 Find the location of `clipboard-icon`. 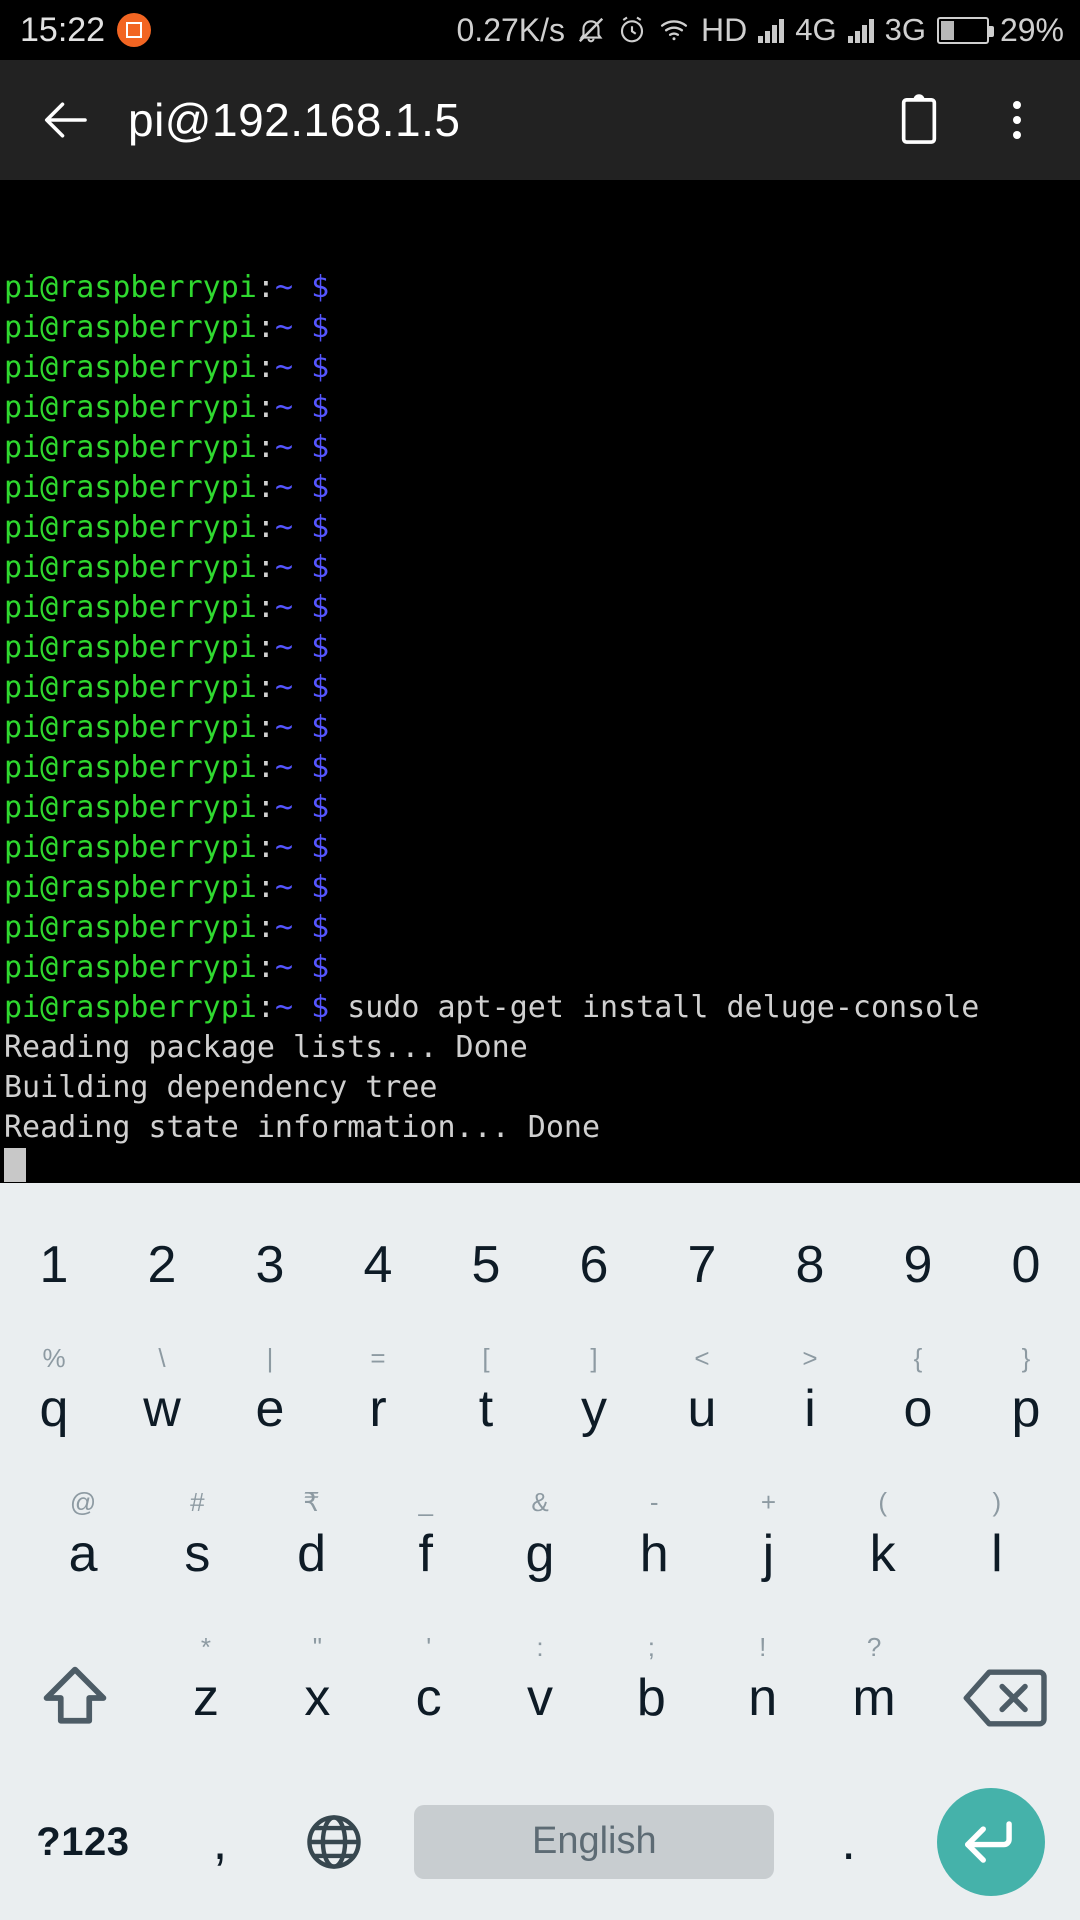

clipboard-icon is located at coordinates (919, 119).